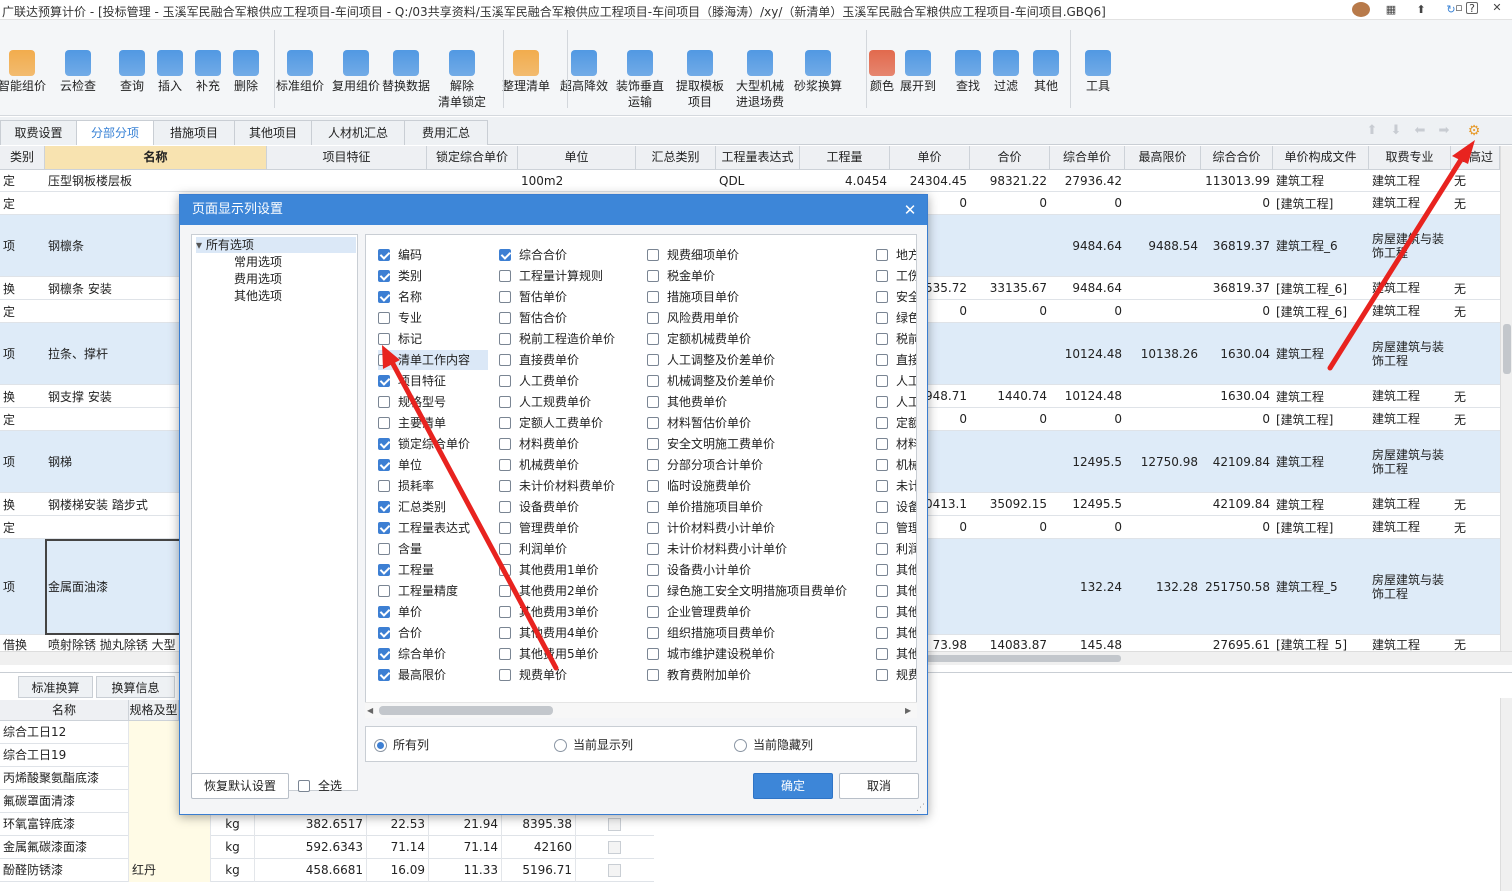 The height and width of the screenshot is (891, 1512). I want to click on tab-3: 其他项目, so click(273, 132).